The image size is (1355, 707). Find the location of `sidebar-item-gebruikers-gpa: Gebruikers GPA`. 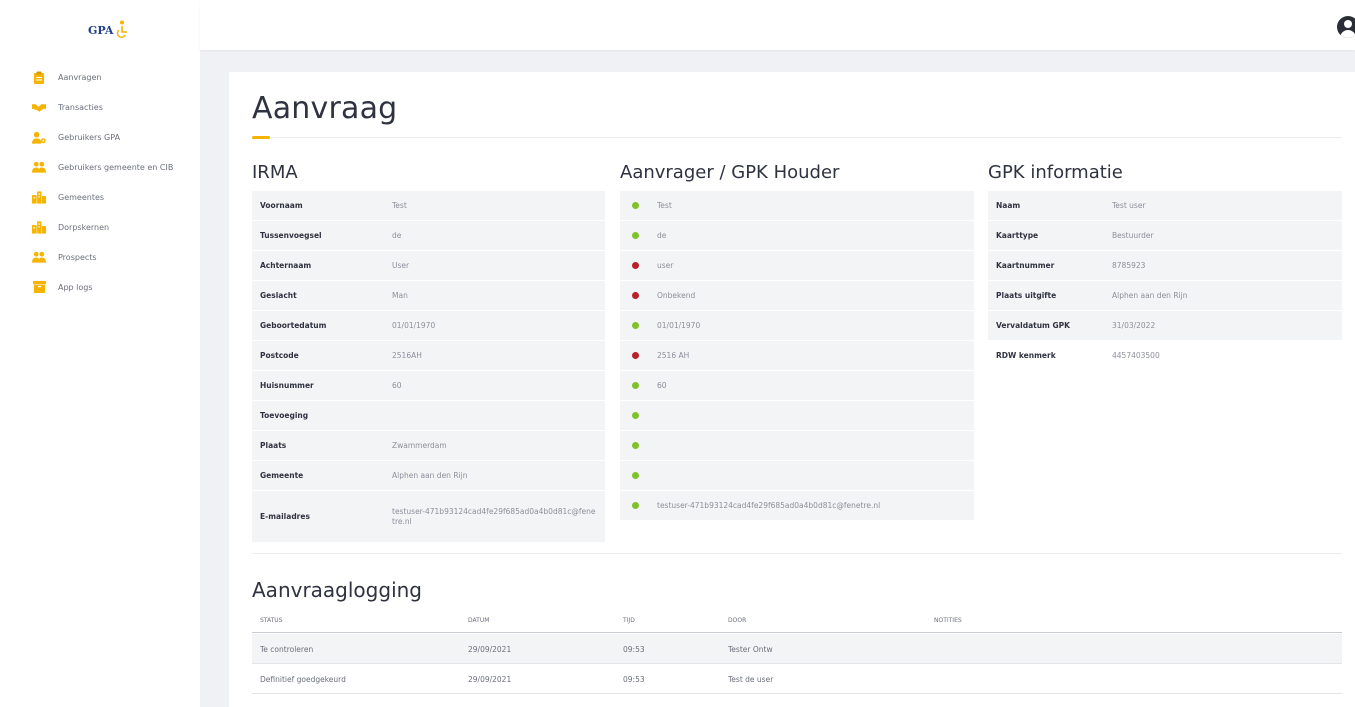

sidebar-item-gebruikers-gpa: Gebruikers GPA is located at coordinates (100, 137).